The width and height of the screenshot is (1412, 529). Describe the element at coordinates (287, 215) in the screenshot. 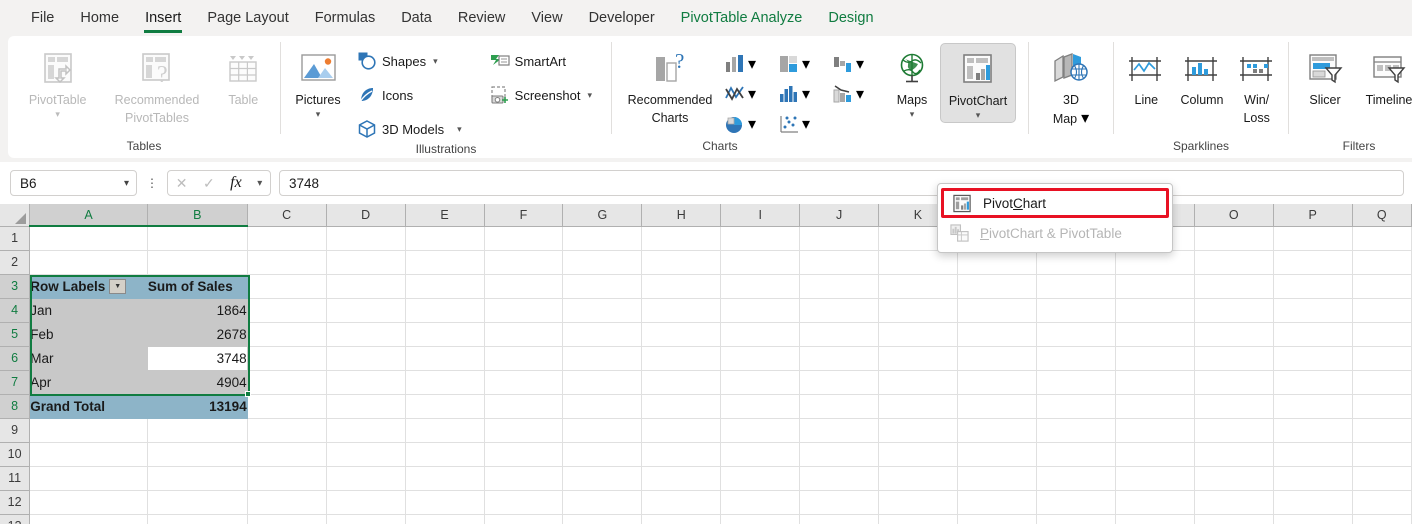

I see `column-header-c: C` at that location.